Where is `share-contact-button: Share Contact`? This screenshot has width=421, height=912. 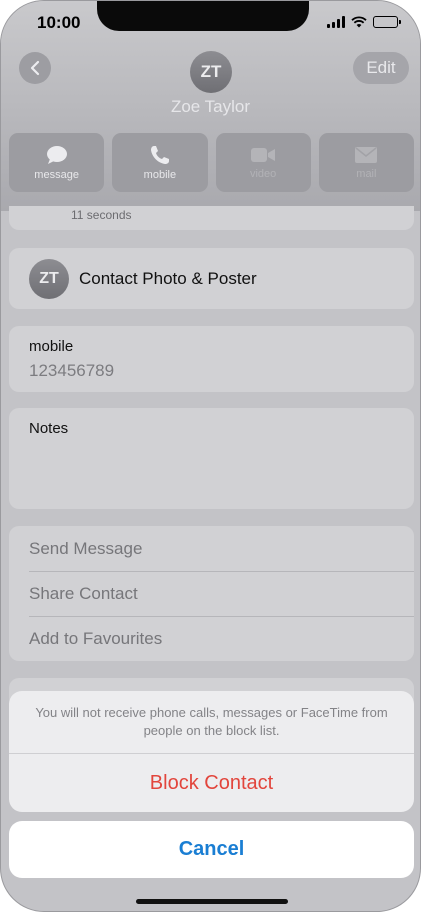 share-contact-button: Share Contact is located at coordinates (221, 593).